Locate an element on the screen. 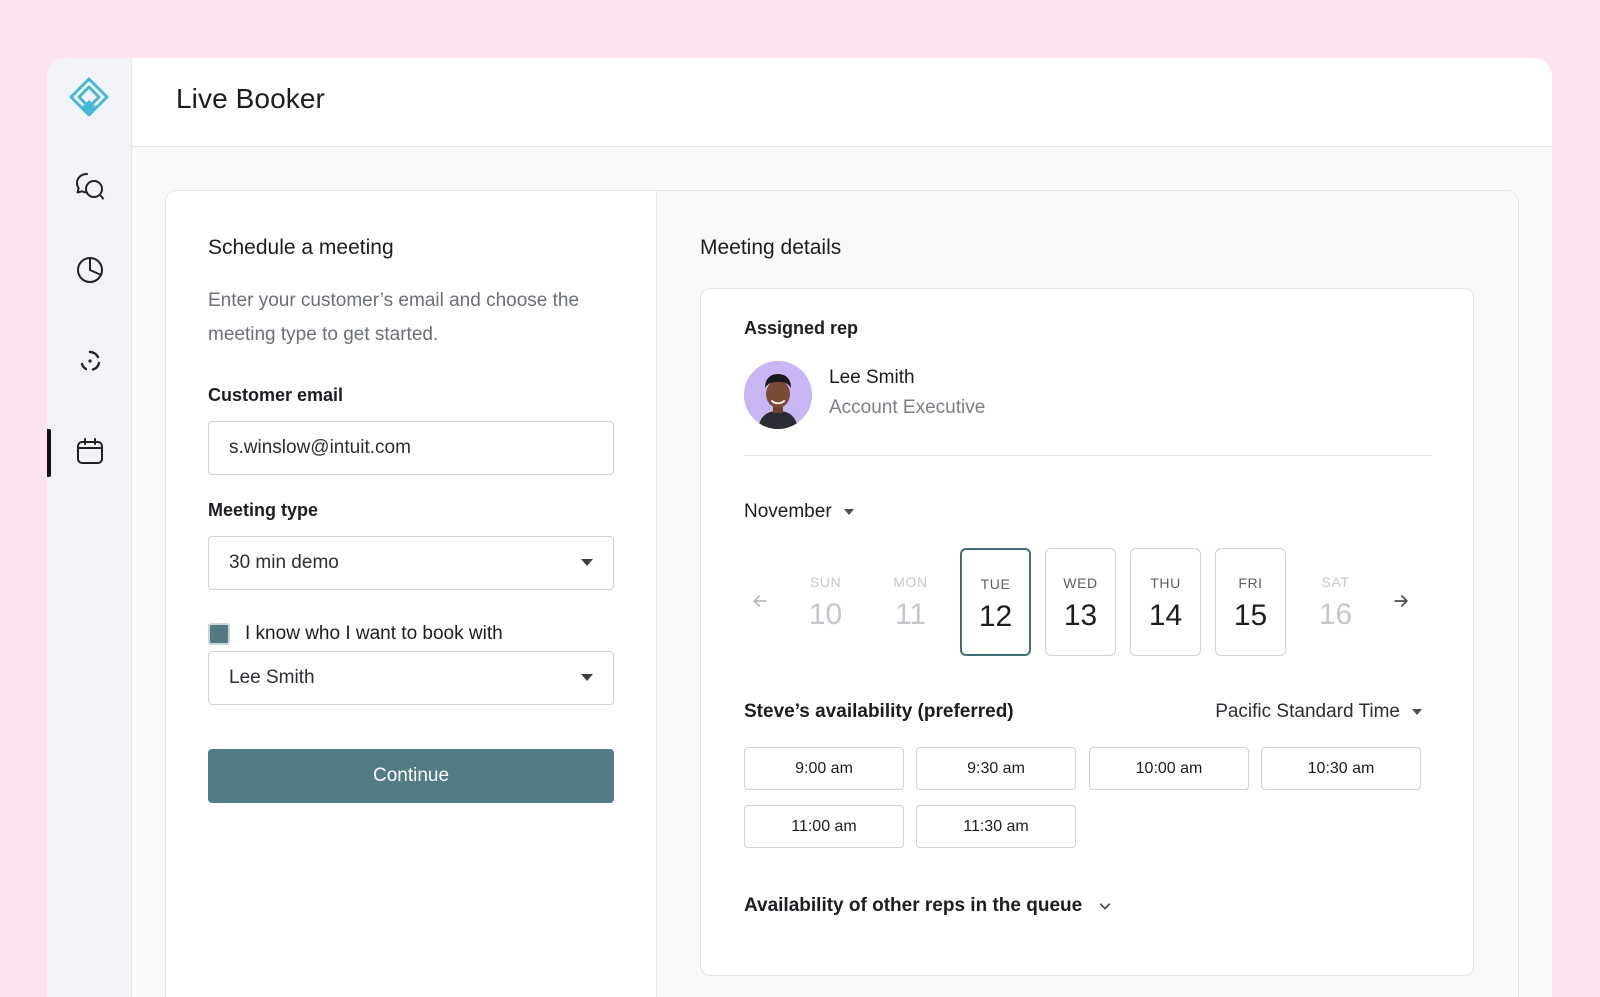  month-label: November is located at coordinates (788, 511).